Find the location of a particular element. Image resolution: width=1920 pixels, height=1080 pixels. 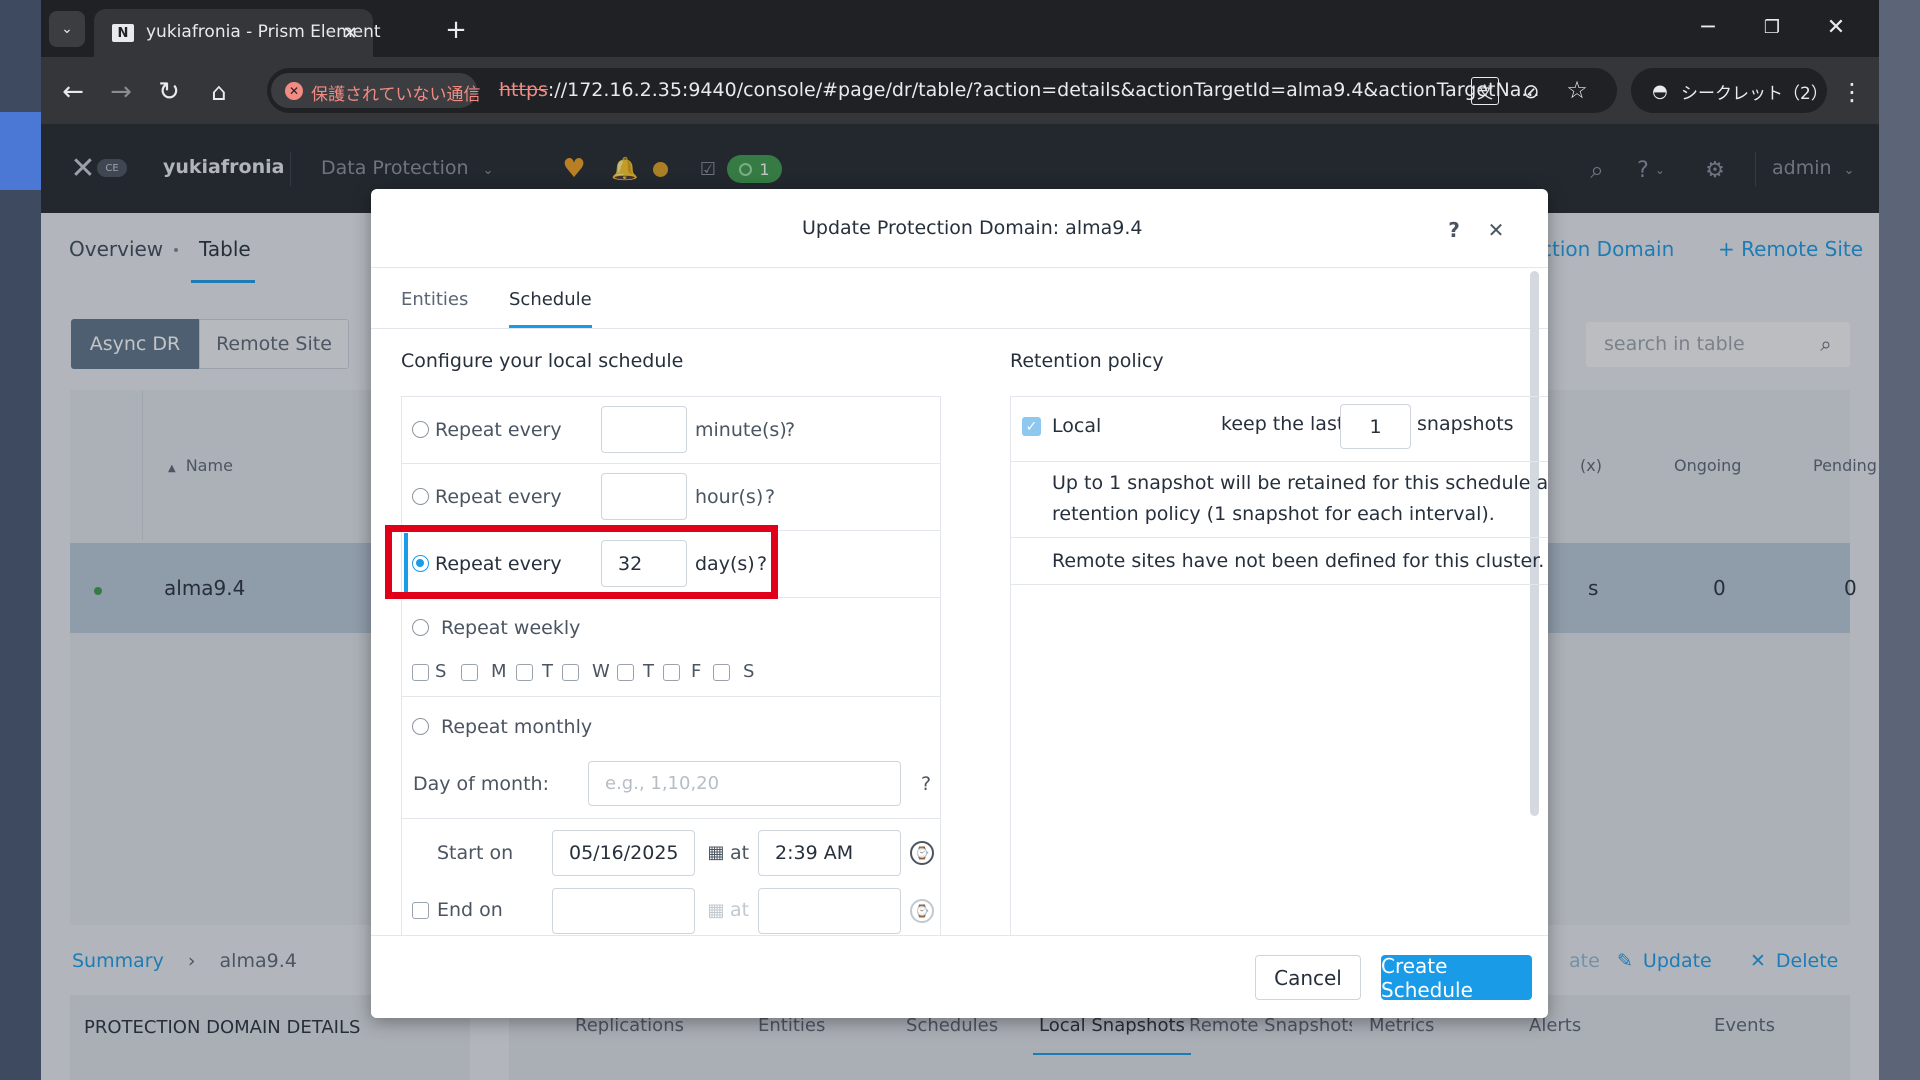

end-clock-icon: ⌚ is located at coordinates (922, 911).